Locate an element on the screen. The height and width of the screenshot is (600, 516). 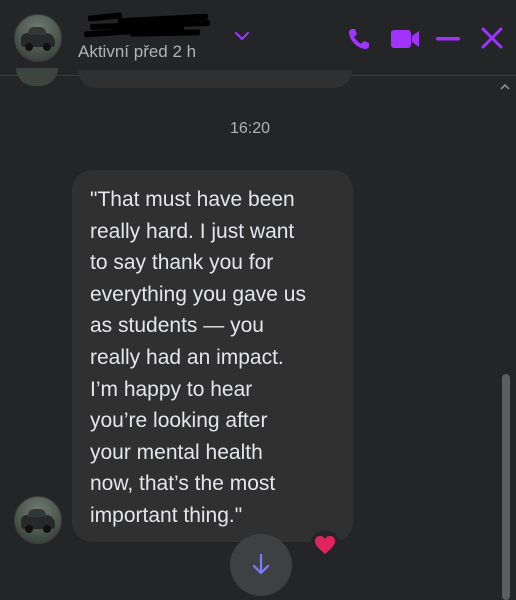
contact-avatar is located at coordinates (38, 38).